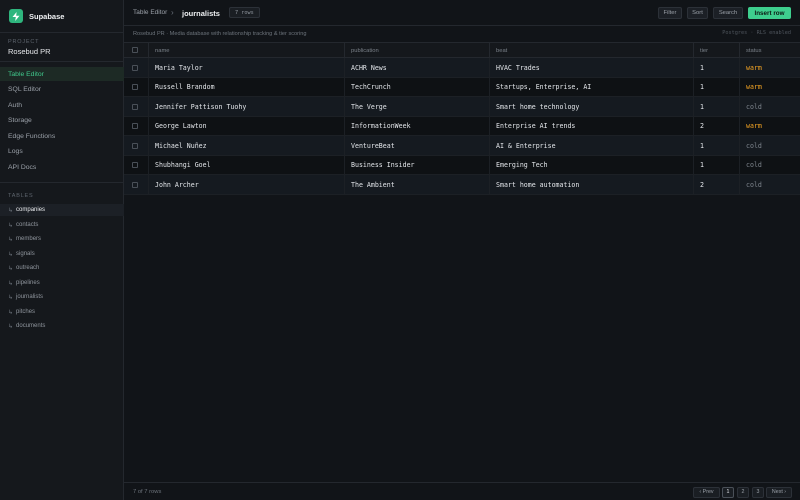 This screenshot has width=800, height=500. What do you see at coordinates (416, 126) in the screenshot?
I see `cell-publication: InformationWeek` at bounding box center [416, 126].